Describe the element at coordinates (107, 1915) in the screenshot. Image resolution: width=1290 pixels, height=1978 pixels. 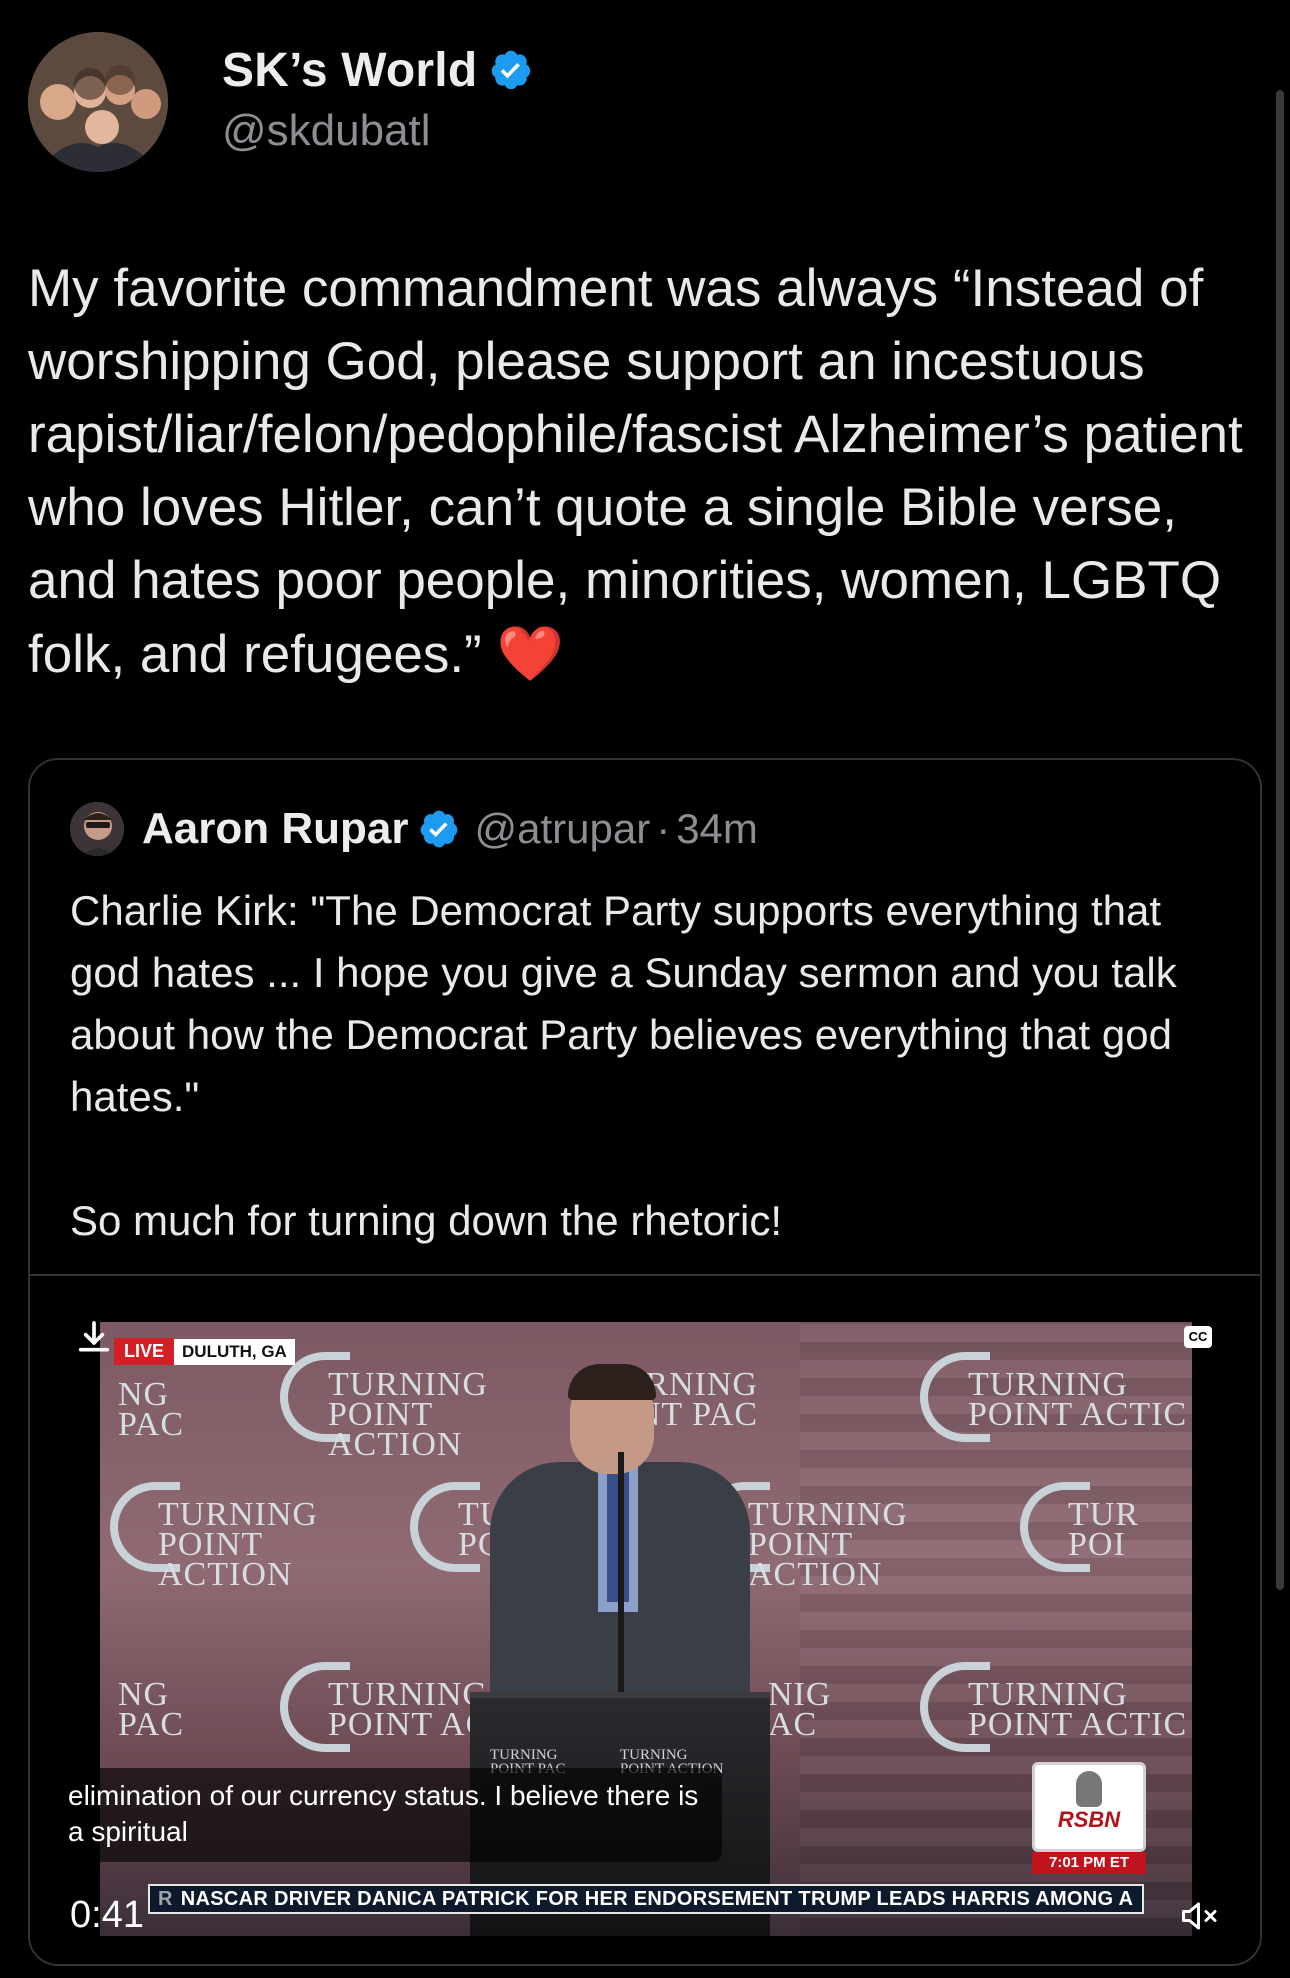
I see `video-timestamp: 0:41` at that location.